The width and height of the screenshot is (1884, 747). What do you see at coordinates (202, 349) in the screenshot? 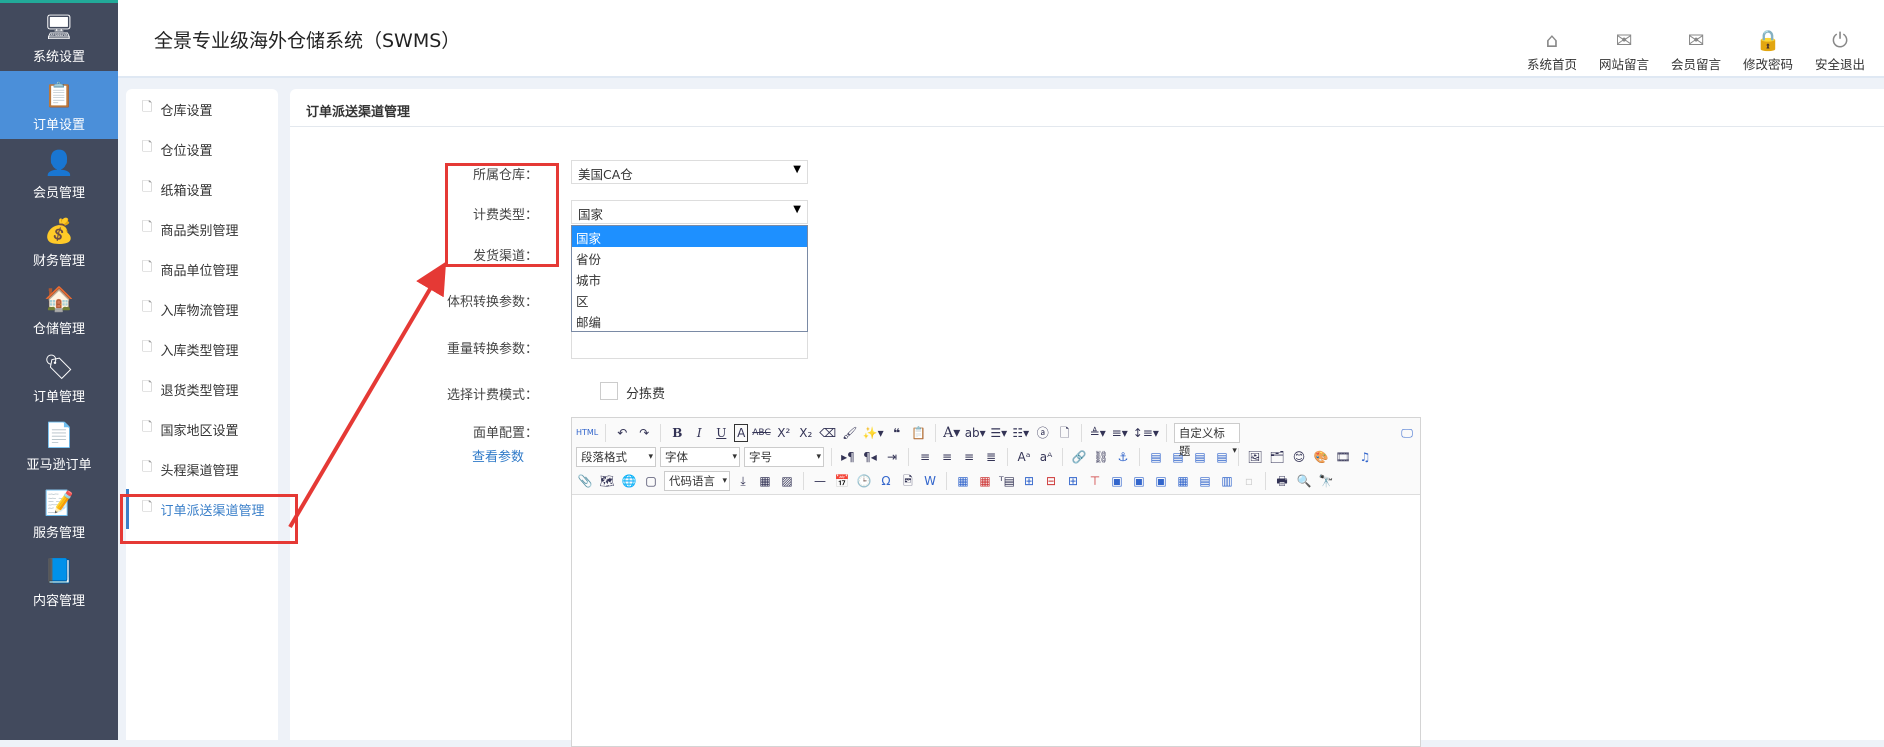
I see `menu-item: 🗋 入库类型管理` at bounding box center [202, 349].